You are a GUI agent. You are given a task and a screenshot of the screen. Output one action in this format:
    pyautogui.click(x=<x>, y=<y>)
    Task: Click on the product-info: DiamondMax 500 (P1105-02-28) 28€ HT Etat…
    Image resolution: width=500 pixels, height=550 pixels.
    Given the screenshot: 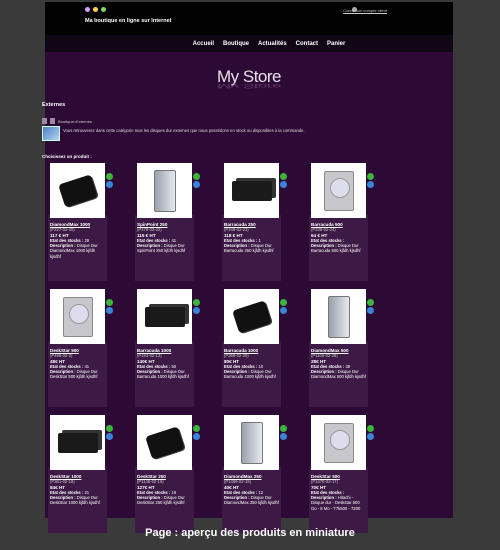 What is the action you would take?
    pyautogui.click(x=338, y=364)
    